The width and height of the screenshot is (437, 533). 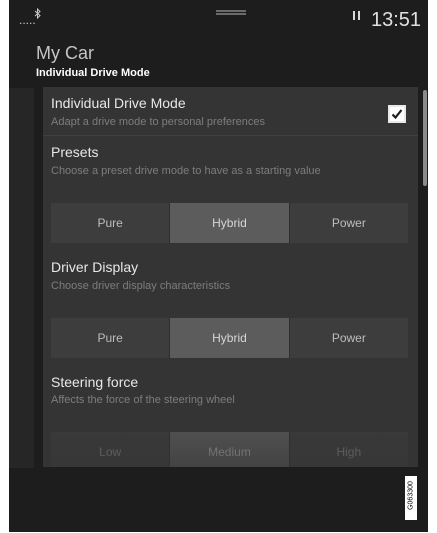 What do you see at coordinates (111, 223) in the screenshot?
I see `preset-option-pure: Pure` at bounding box center [111, 223].